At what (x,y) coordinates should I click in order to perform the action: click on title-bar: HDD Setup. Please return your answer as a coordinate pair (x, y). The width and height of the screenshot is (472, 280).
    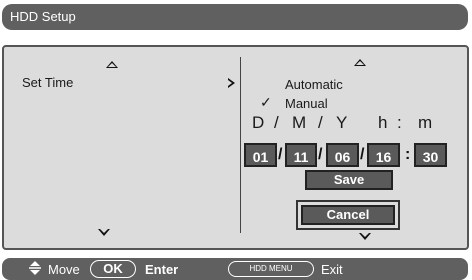
    Looking at the image, I should click on (235, 17).